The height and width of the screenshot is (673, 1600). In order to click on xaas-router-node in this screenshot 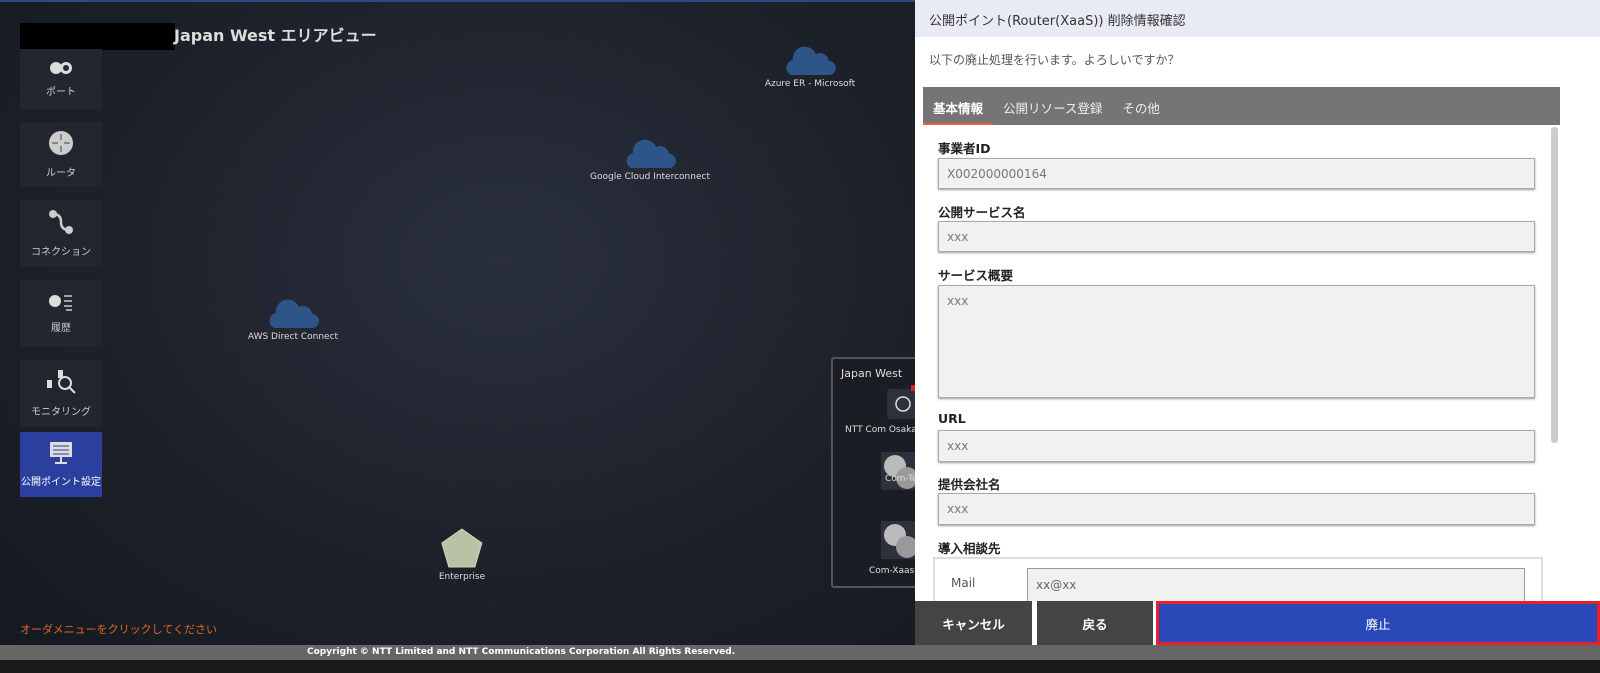, I will do `click(899, 540)`.